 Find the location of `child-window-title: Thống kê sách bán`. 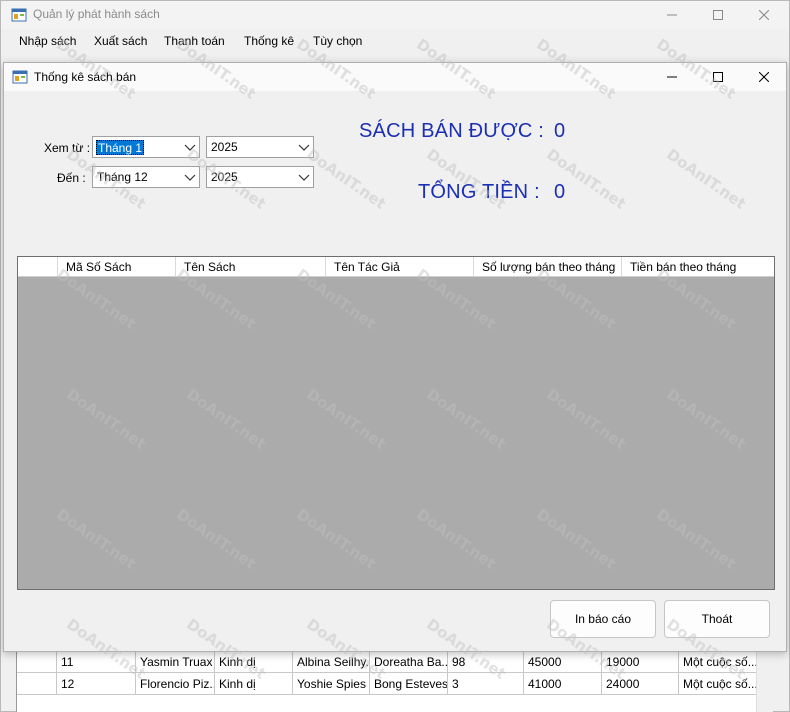

child-window-title: Thống kê sách bán is located at coordinates (85, 77).